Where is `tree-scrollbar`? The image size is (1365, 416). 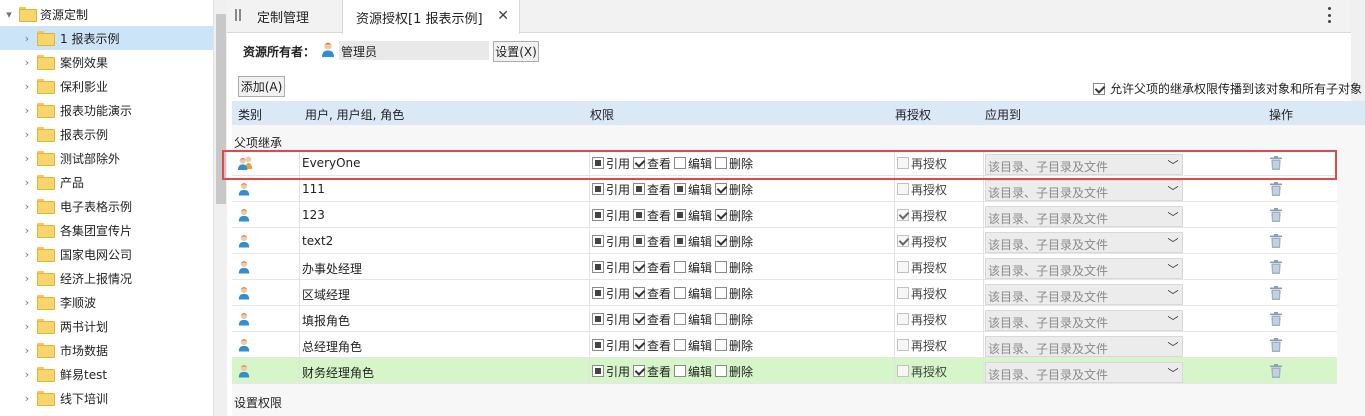 tree-scrollbar is located at coordinates (220, 208).